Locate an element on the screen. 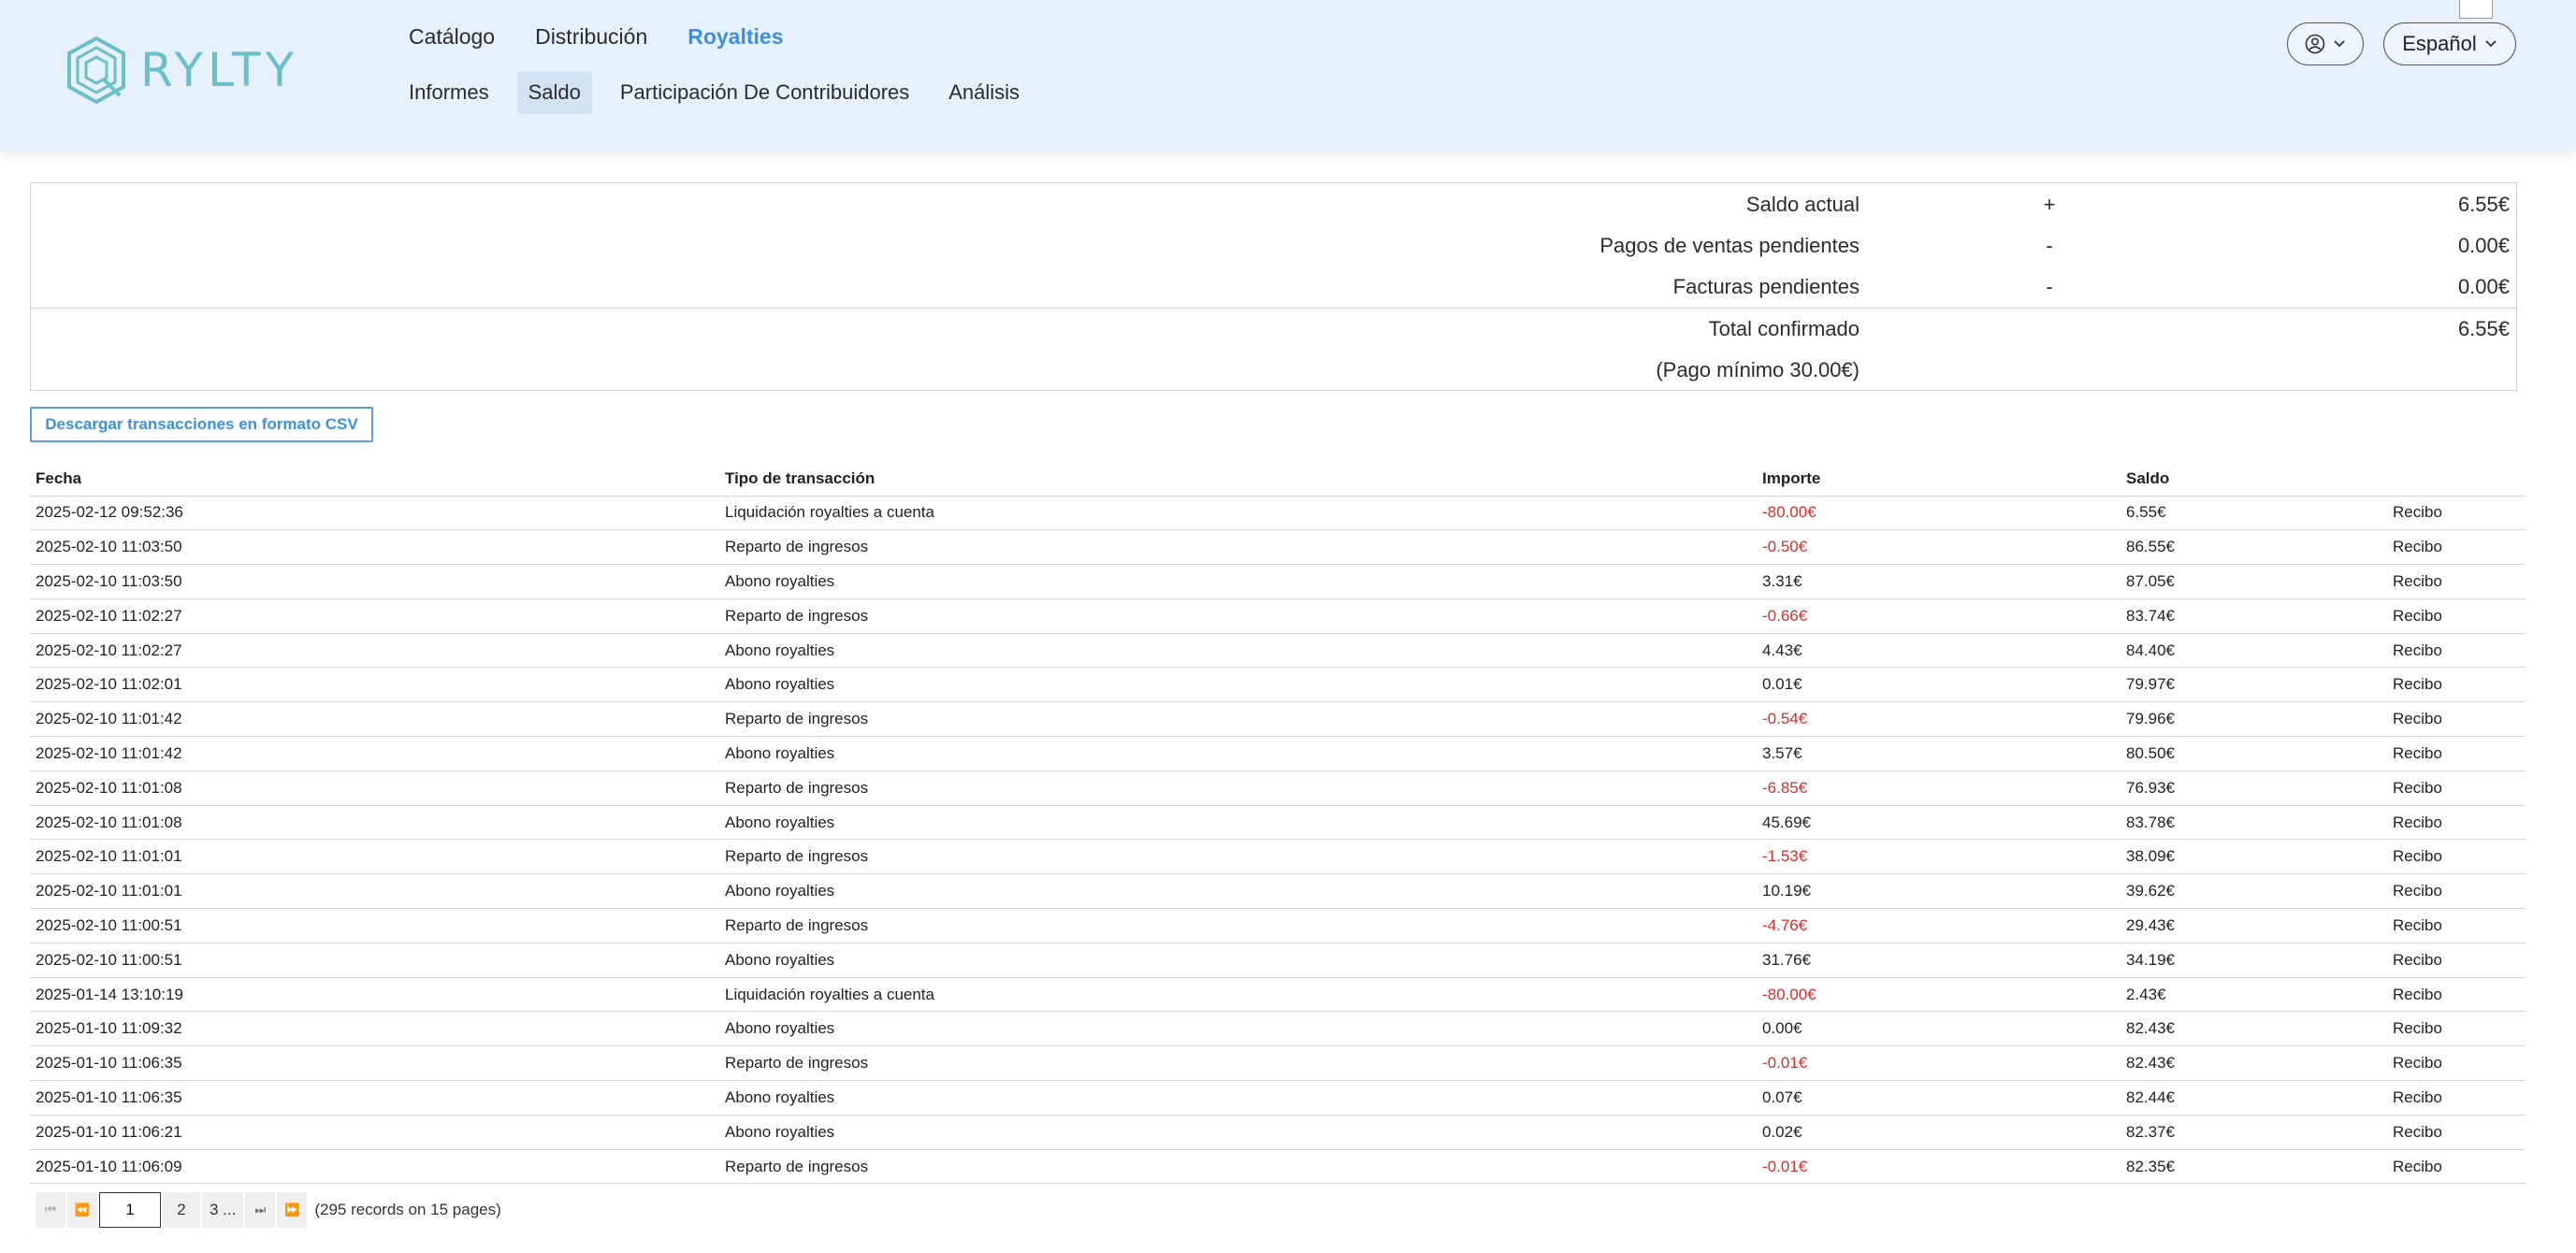 The width and height of the screenshot is (2576, 1253). summary-row-total: Total confirmado 6.55€ is located at coordinates (1273, 328).